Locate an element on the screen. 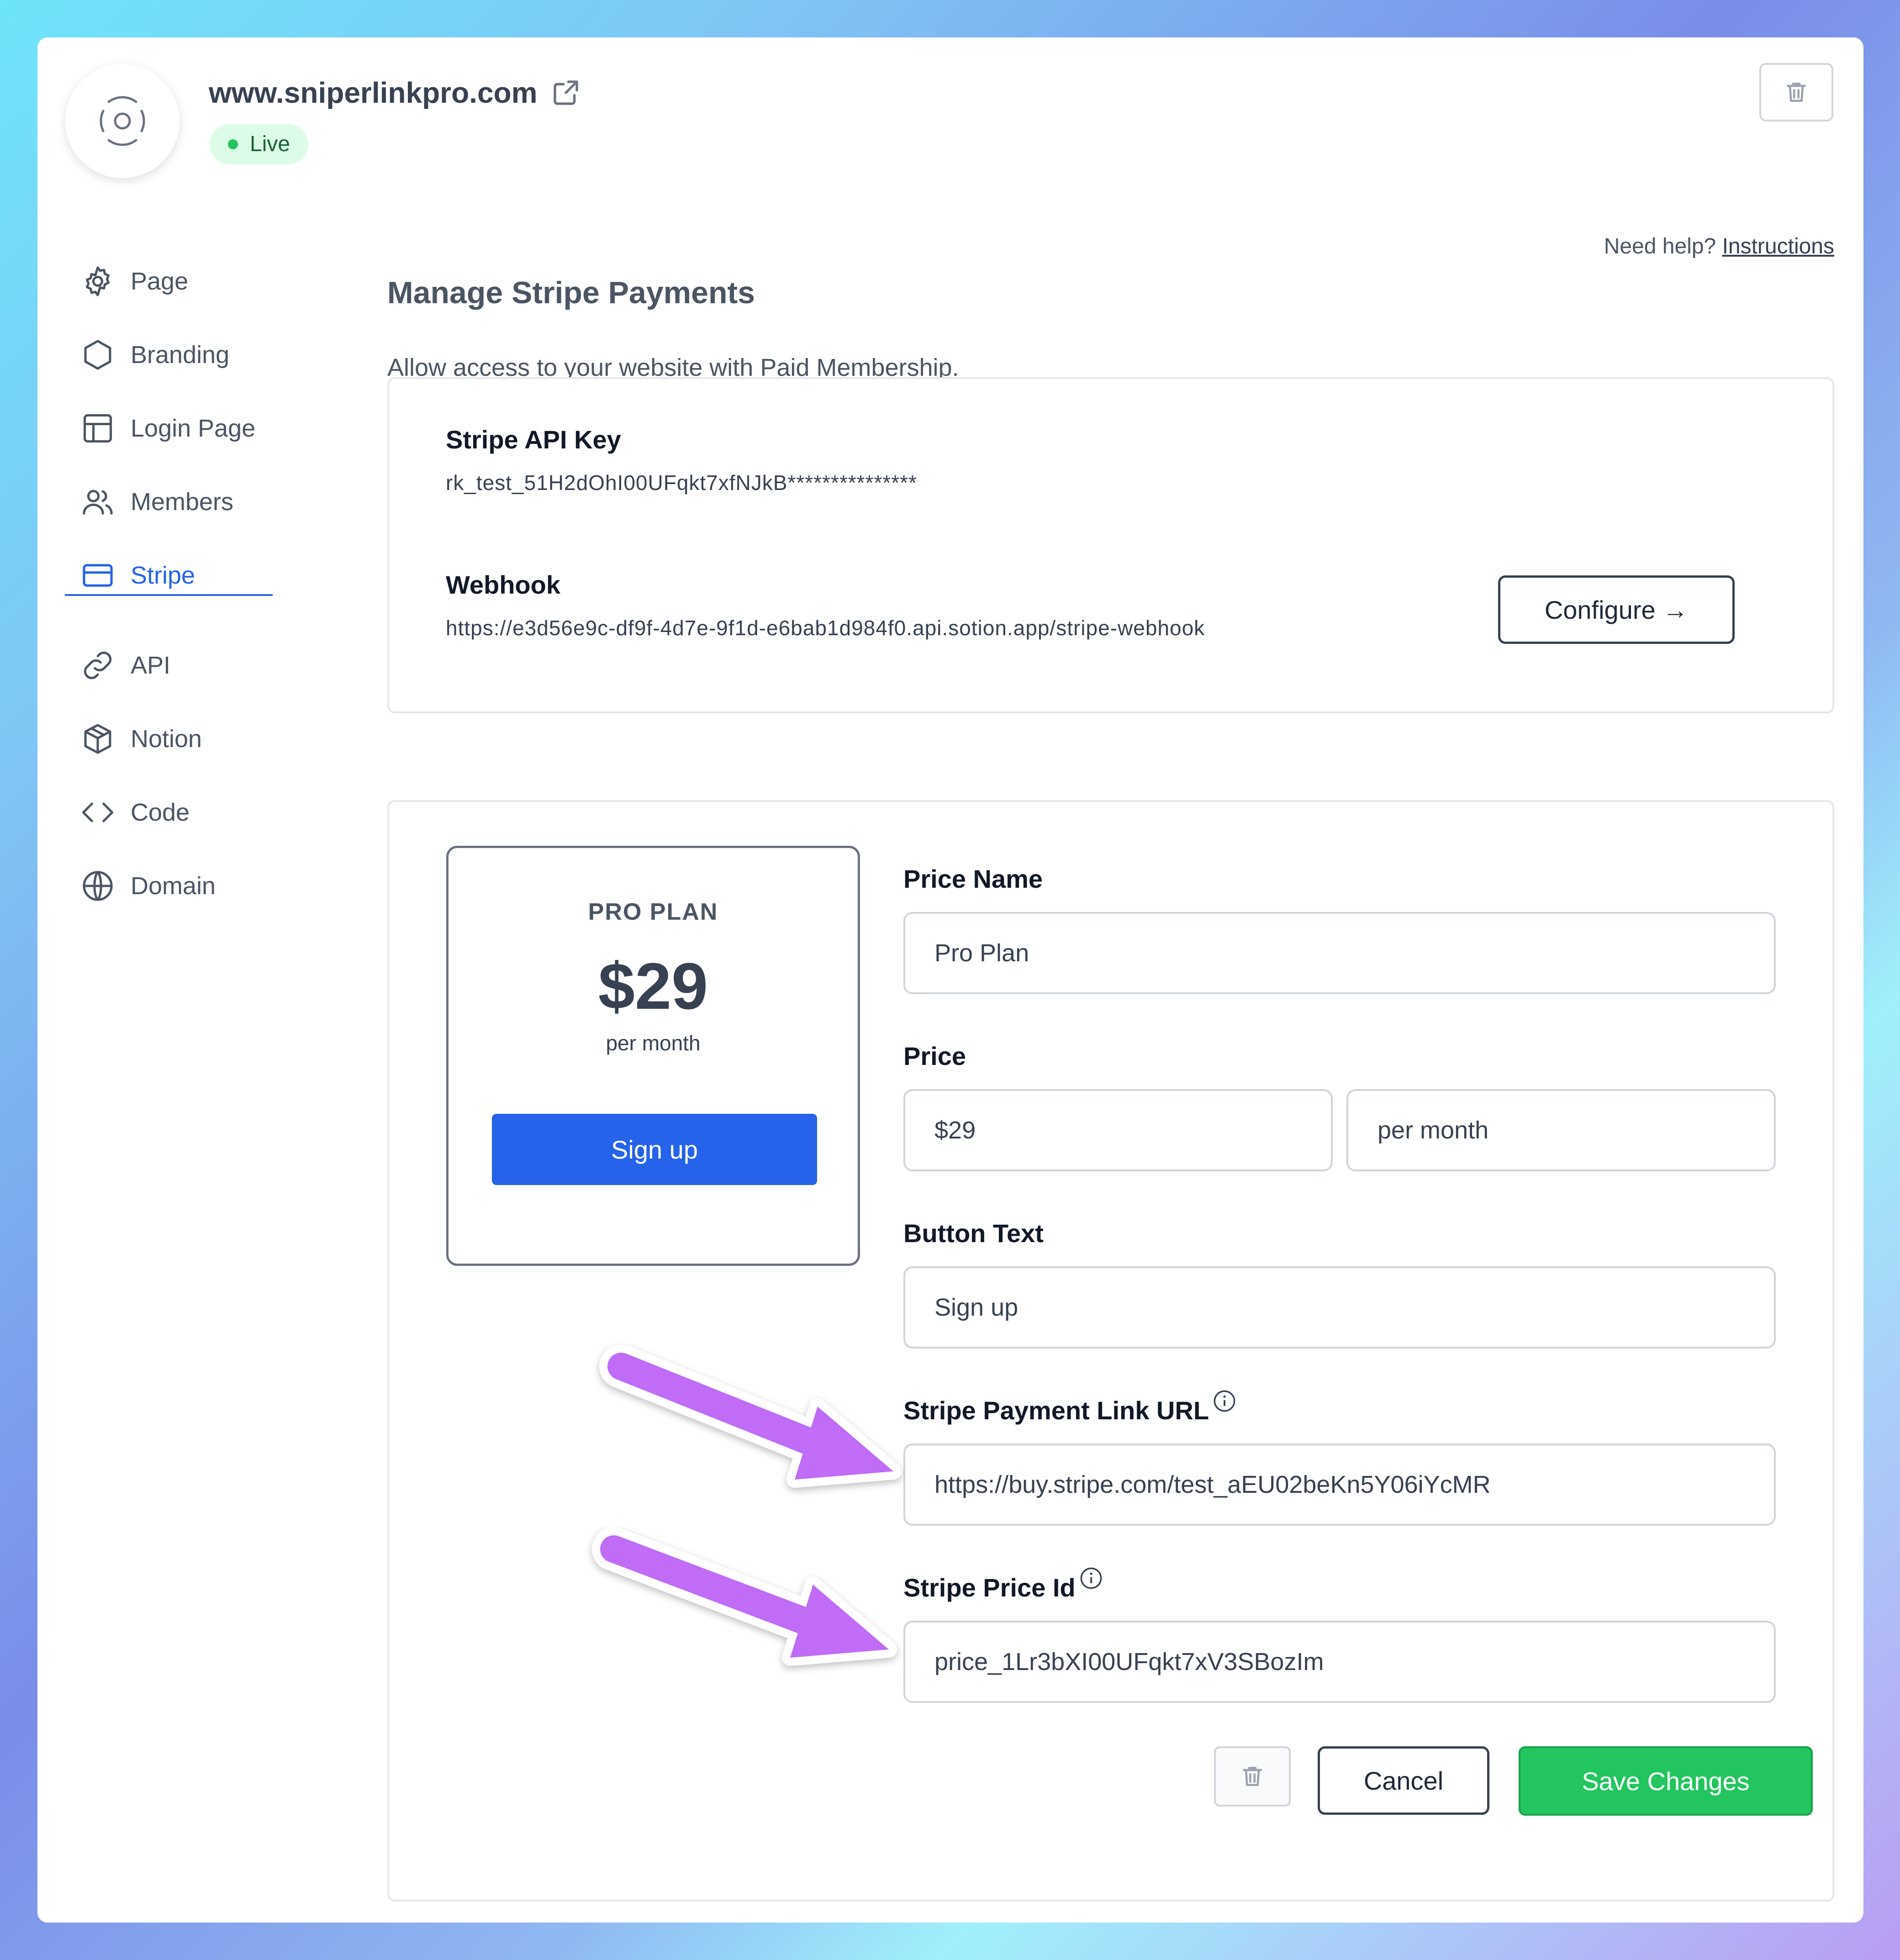 The image size is (1900, 1960). arrow-to-price-id is located at coordinates (745, 1596).